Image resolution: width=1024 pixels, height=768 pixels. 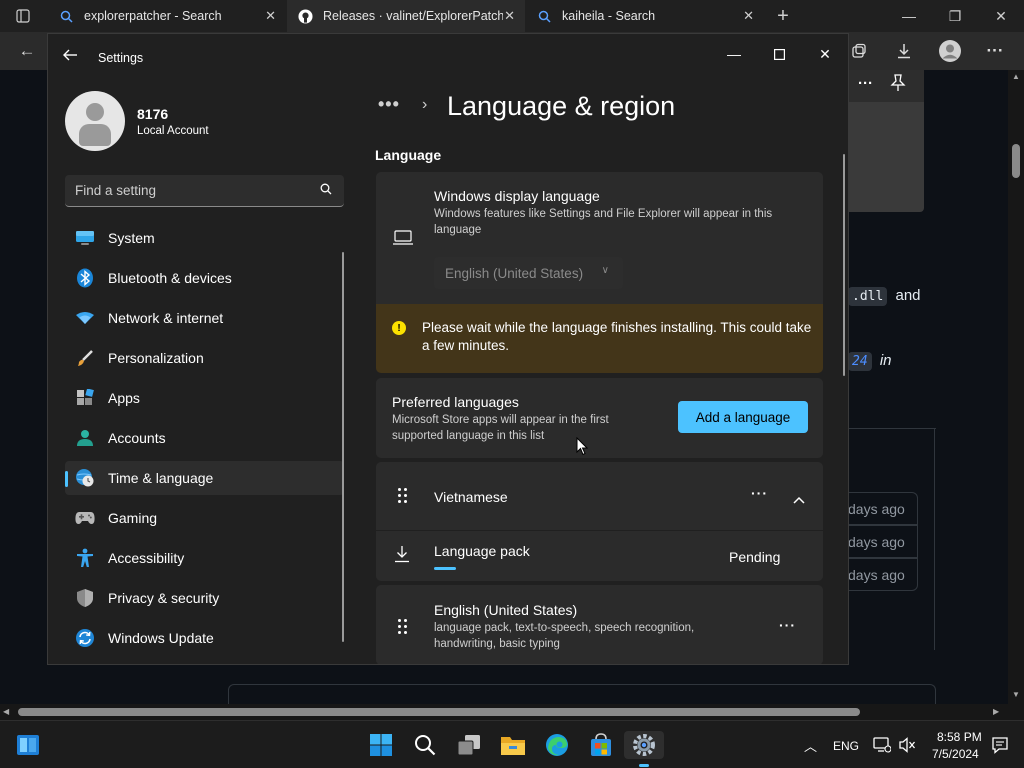 I want to click on clock-date: 7/5/2024, so click(x=955, y=754).